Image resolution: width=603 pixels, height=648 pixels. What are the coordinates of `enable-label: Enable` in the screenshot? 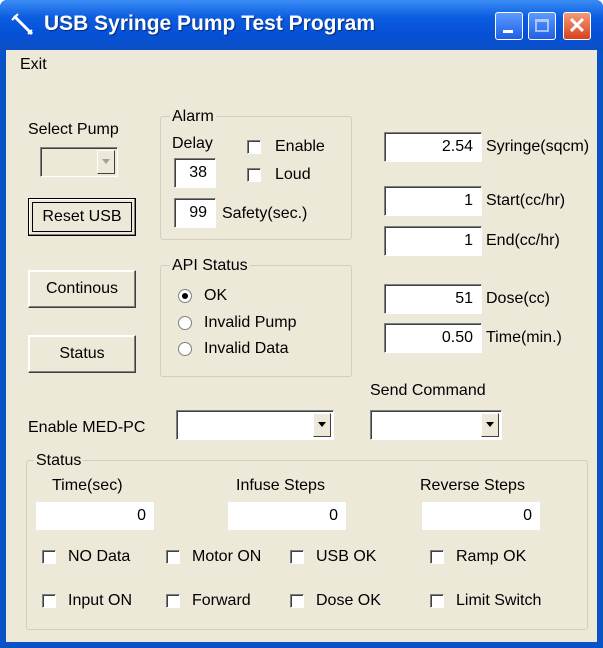 It's located at (300, 146).